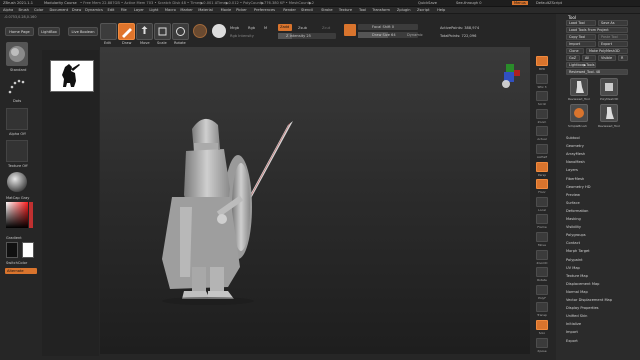  What do you see at coordinates (20, 215) in the screenshot?
I see `color-picker` at bounding box center [20, 215].